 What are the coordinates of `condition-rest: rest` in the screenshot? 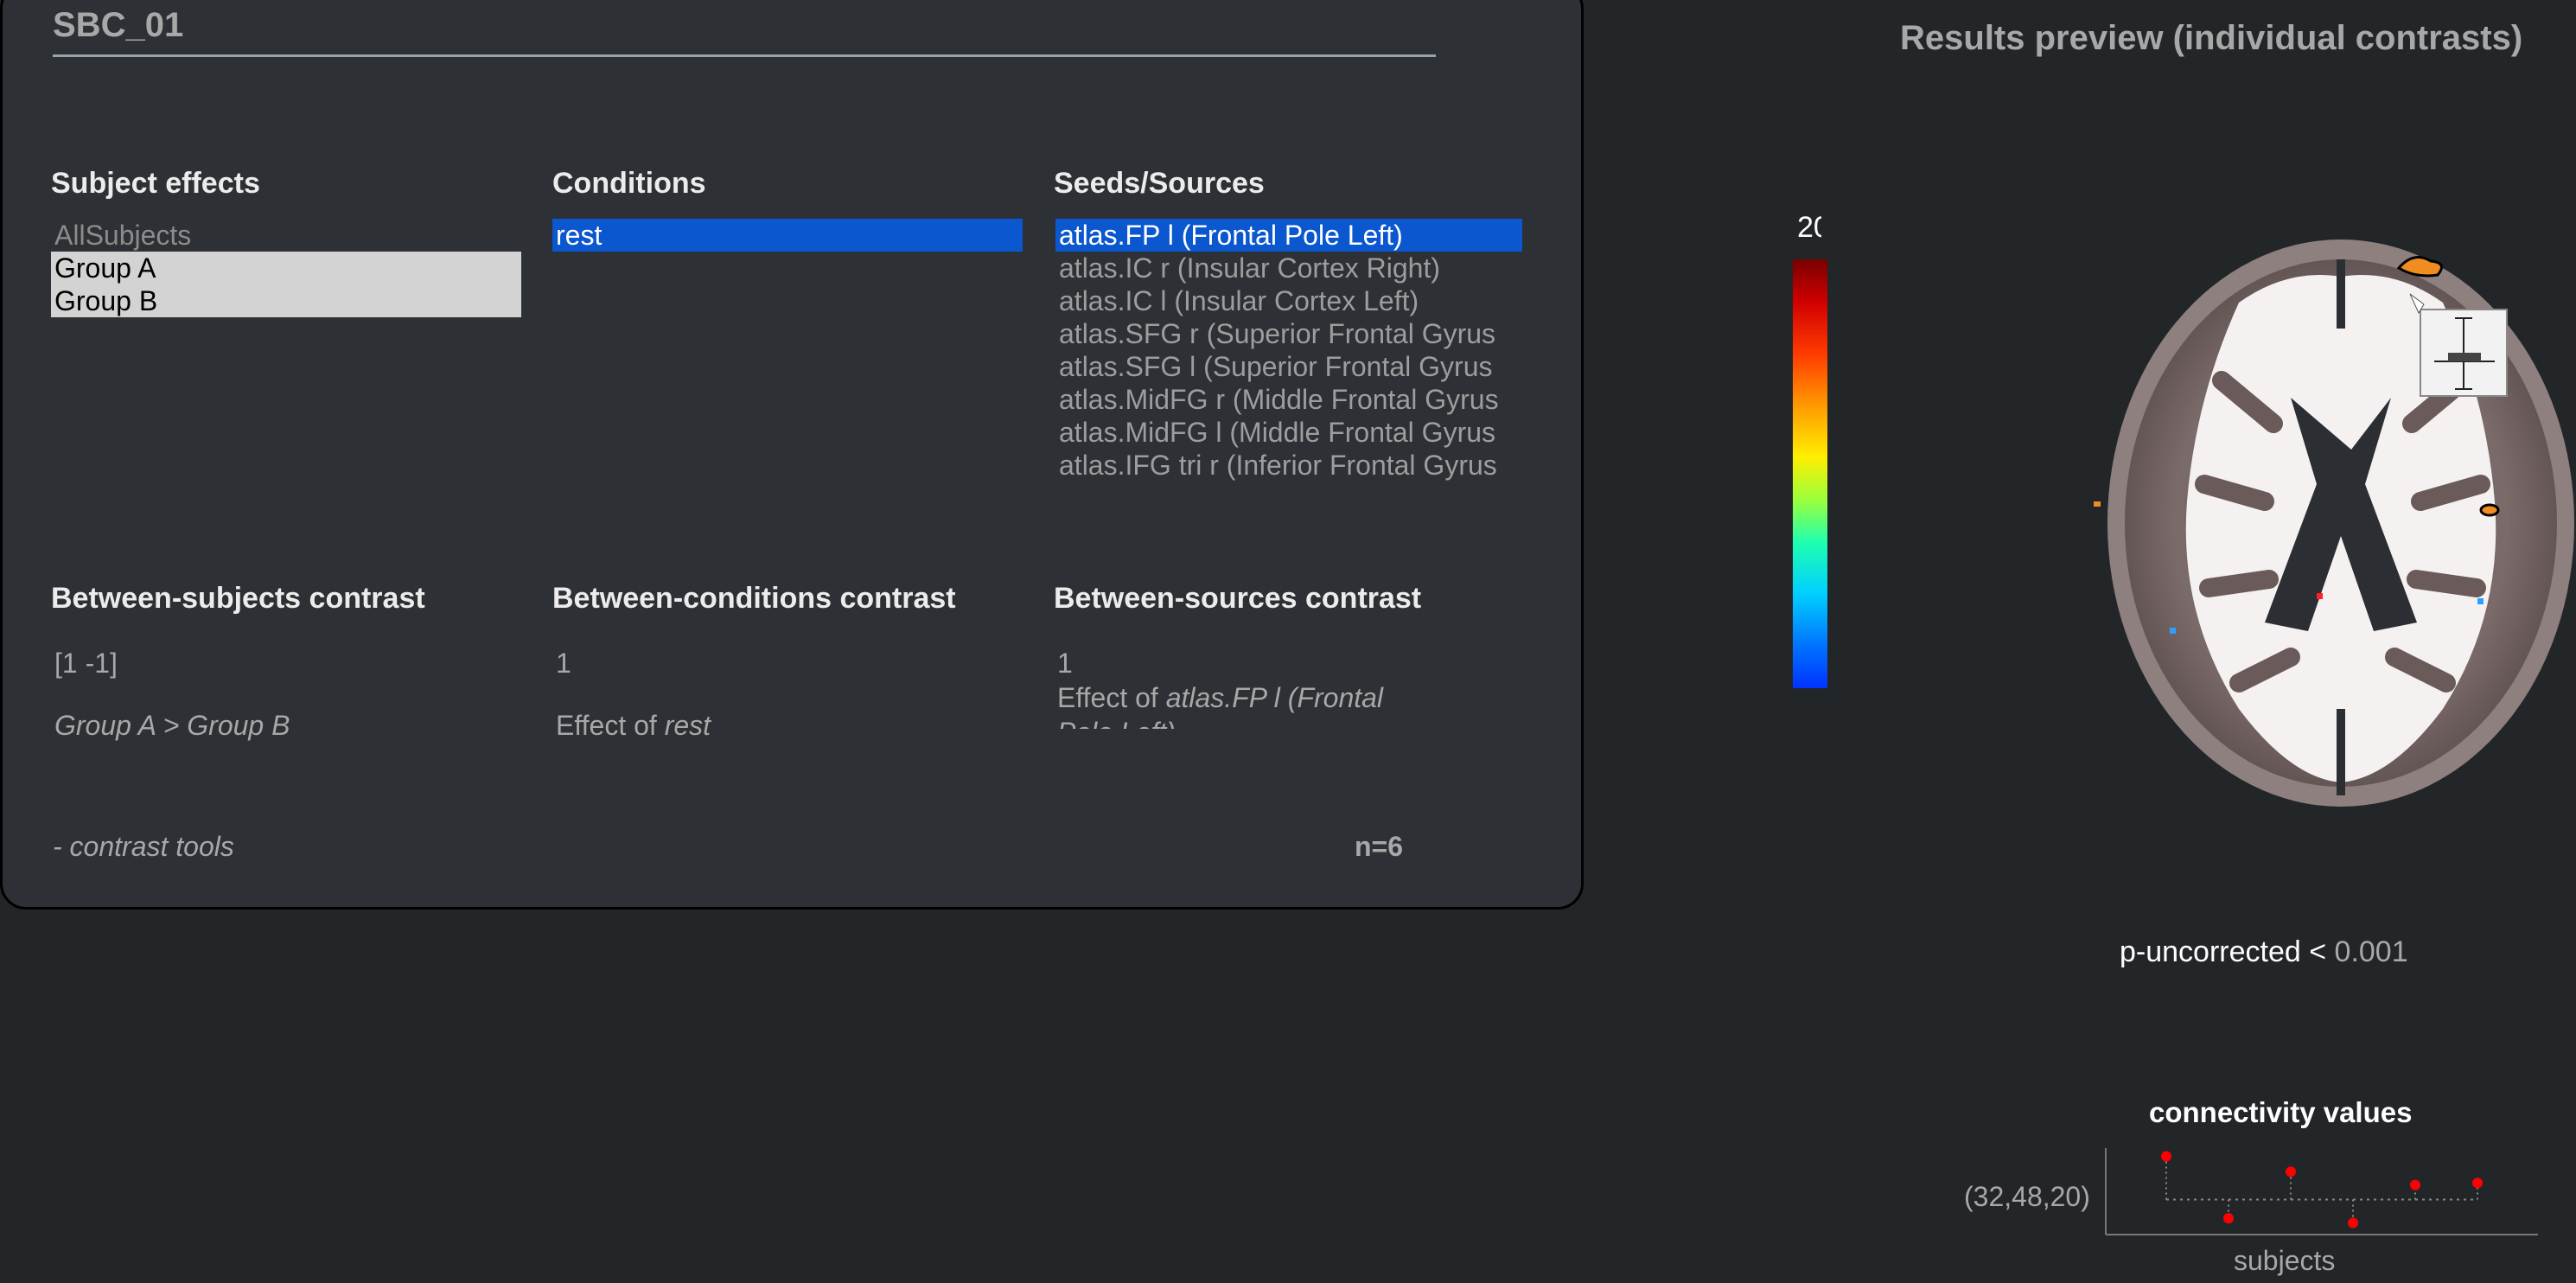 It's located at (787, 236).